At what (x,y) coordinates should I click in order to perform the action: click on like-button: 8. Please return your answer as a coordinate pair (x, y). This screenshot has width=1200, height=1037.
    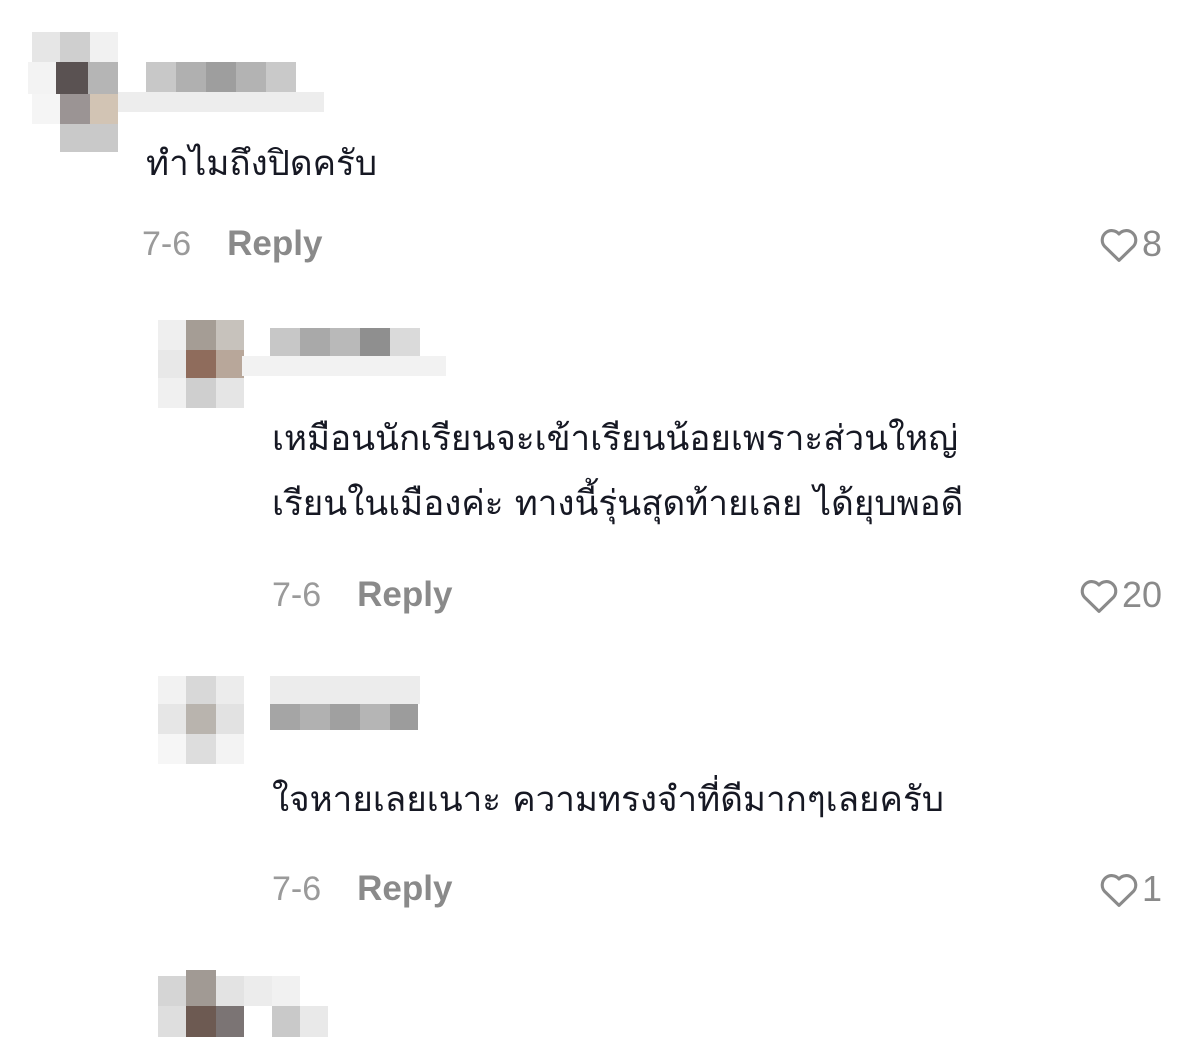
    Looking at the image, I should click on (1130, 244).